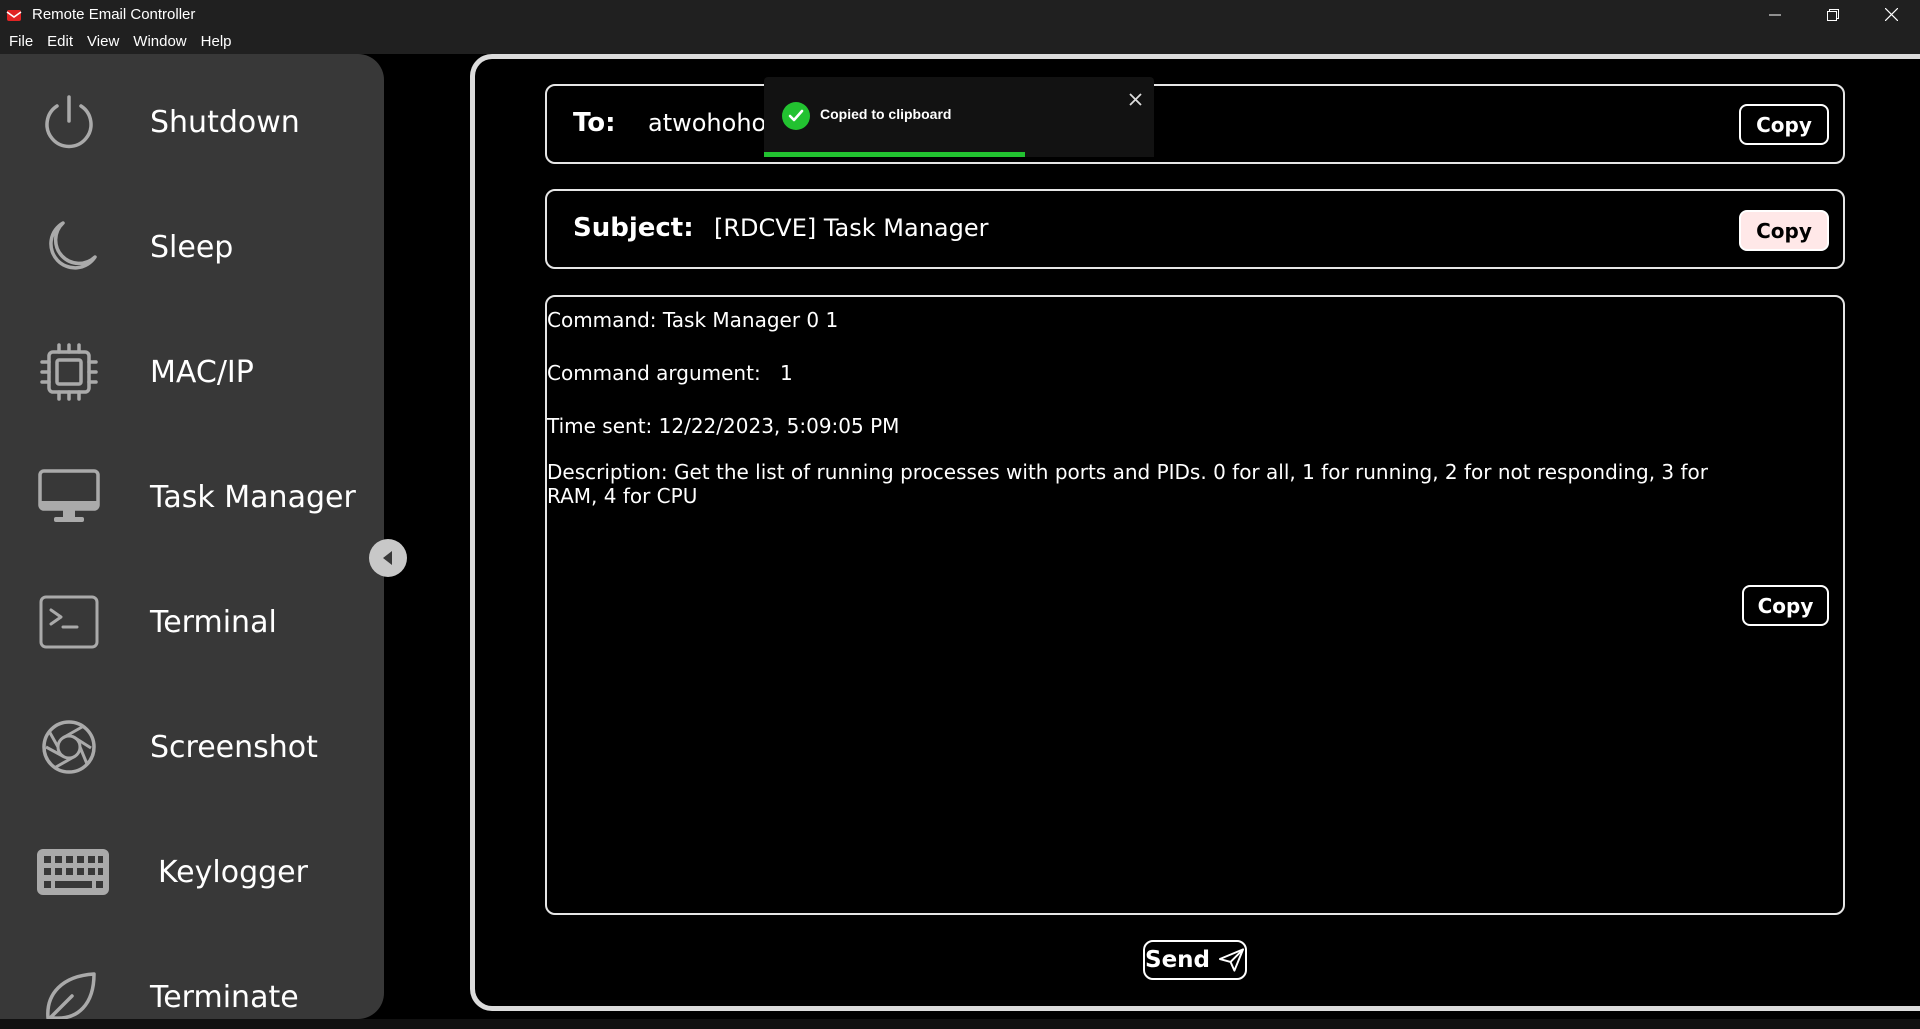 Image resolution: width=1920 pixels, height=1029 pixels. What do you see at coordinates (594, 123) in the screenshot?
I see `to-label: To:` at bounding box center [594, 123].